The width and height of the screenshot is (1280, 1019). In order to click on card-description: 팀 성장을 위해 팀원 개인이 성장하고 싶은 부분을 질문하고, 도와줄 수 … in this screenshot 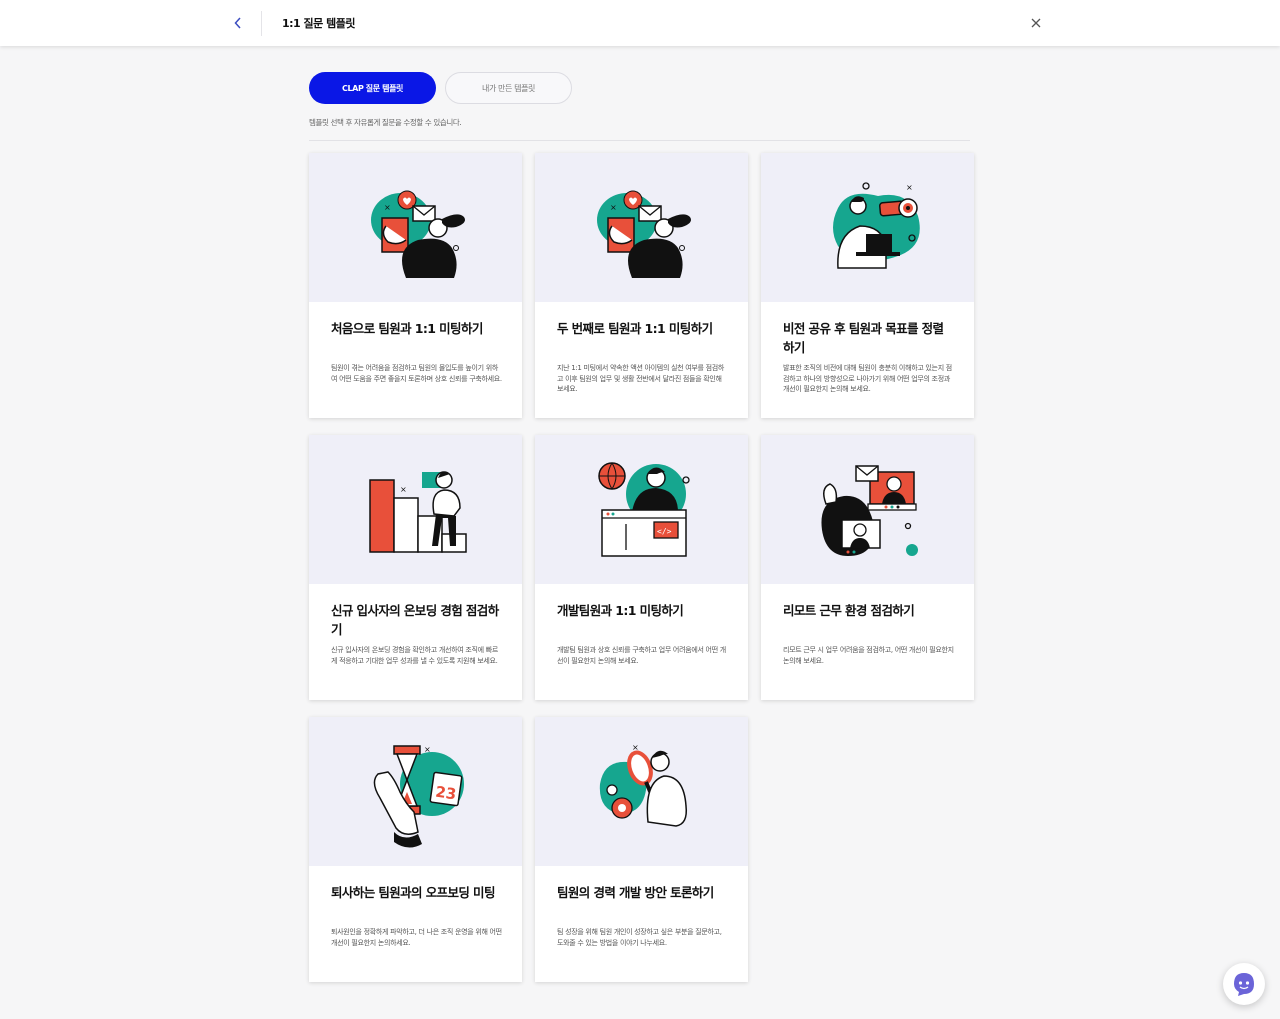, I will do `click(639, 937)`.